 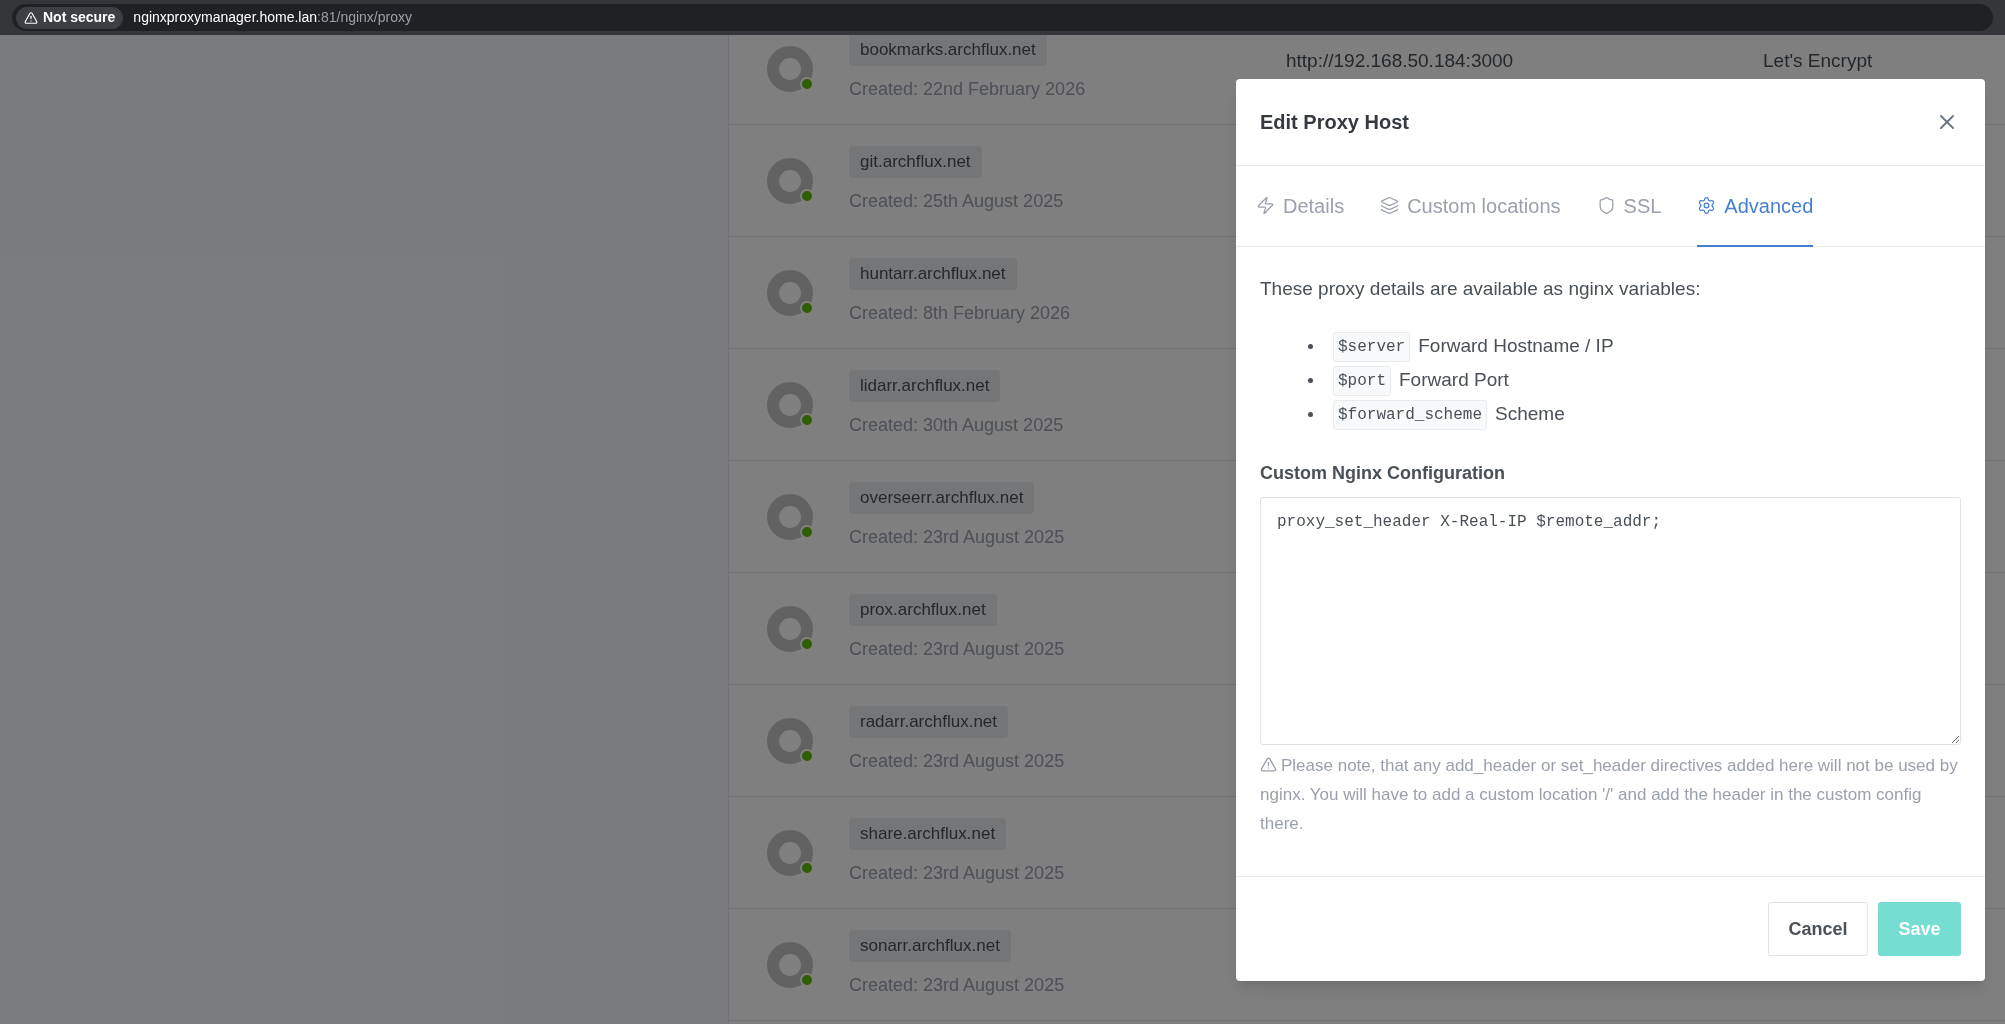 I want to click on url-text: nginxproxymanager.home.lan:81/nginx/proxy, so click(x=272, y=17).